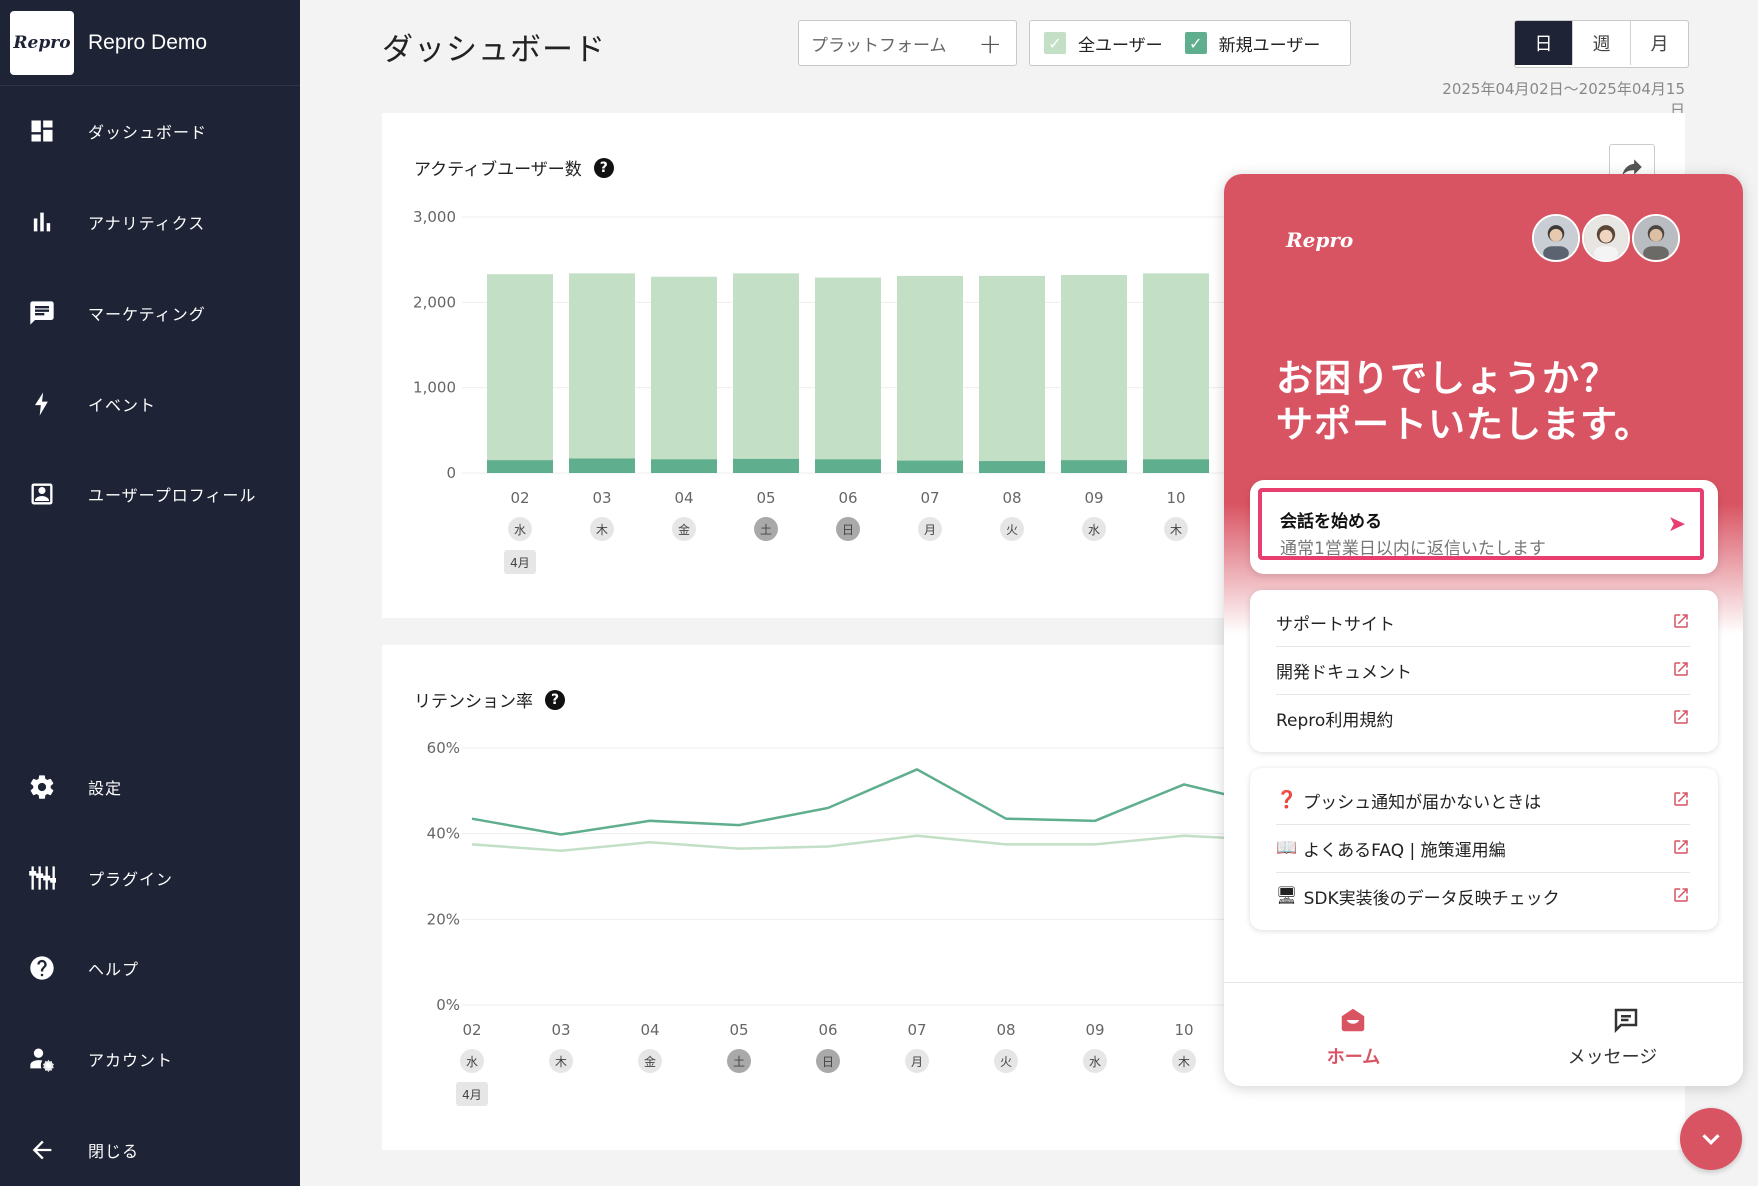 This screenshot has height=1186, width=1758. What do you see at coordinates (1269, 45) in the screenshot?
I see `new-users-label: 新規ユーザー` at bounding box center [1269, 45].